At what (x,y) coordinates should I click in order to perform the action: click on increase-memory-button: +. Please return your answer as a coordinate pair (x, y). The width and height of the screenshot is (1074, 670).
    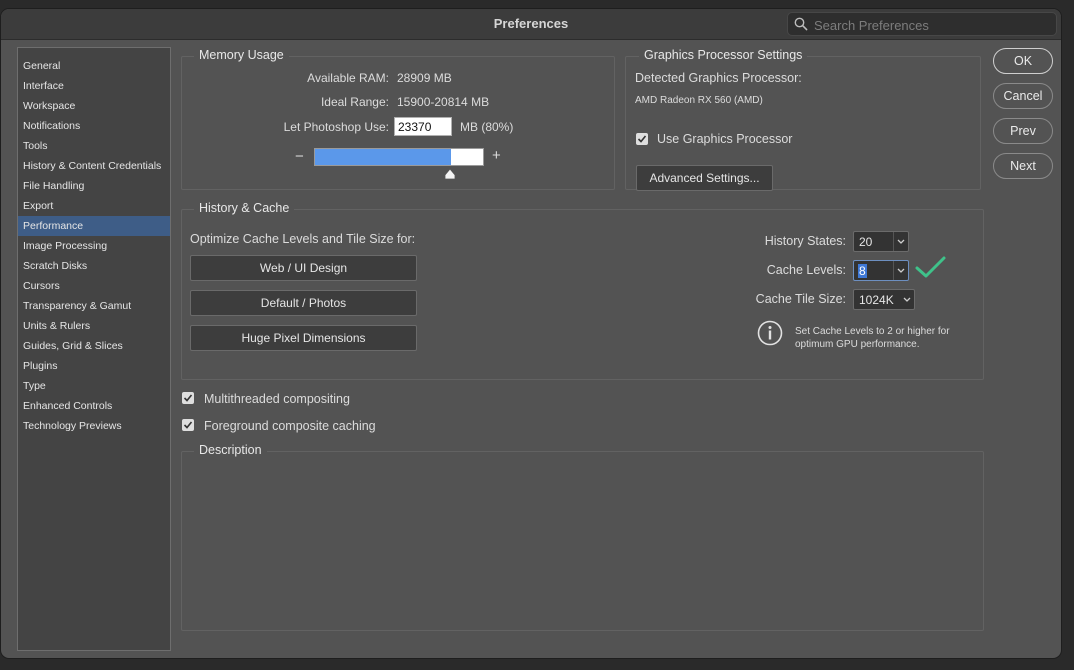
    Looking at the image, I should click on (496, 155).